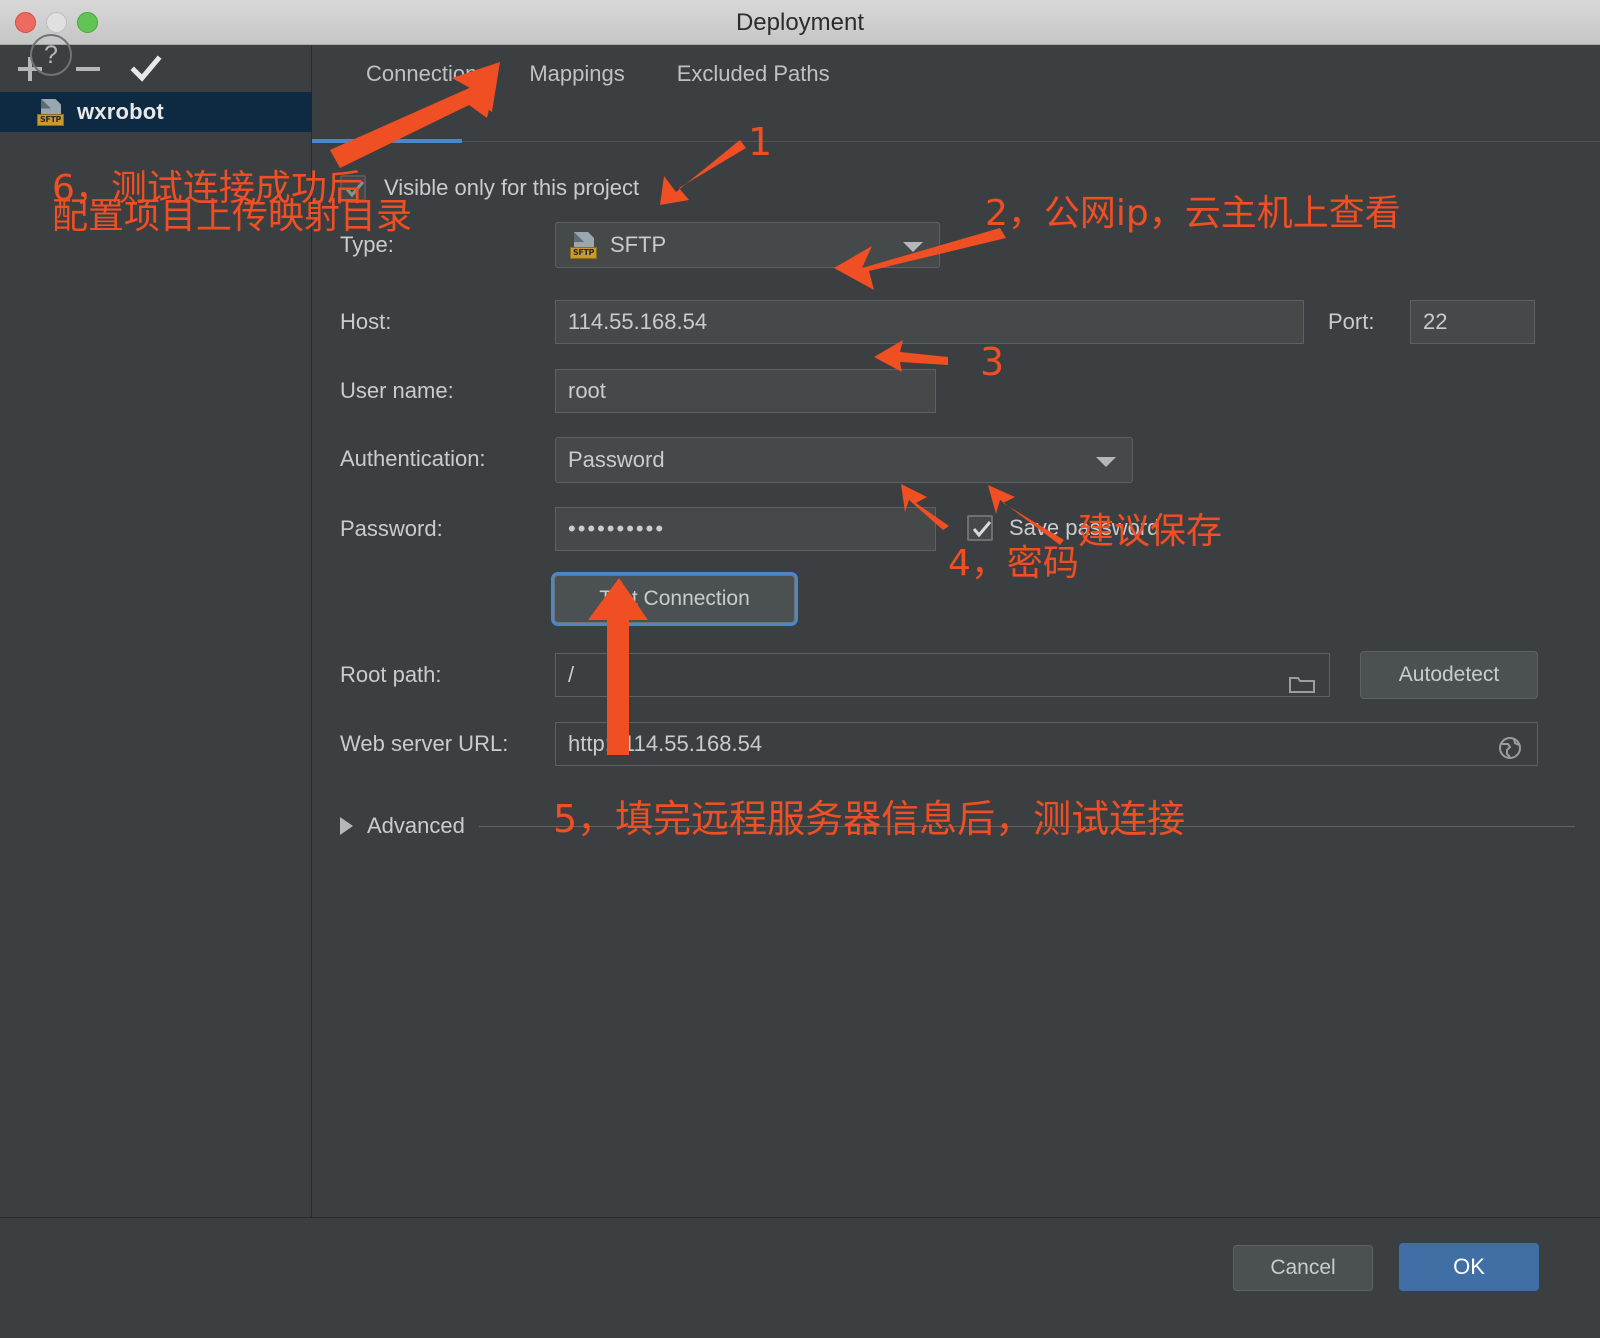  Describe the element at coordinates (1469, 1267) in the screenshot. I see `ok-button: OK` at that location.